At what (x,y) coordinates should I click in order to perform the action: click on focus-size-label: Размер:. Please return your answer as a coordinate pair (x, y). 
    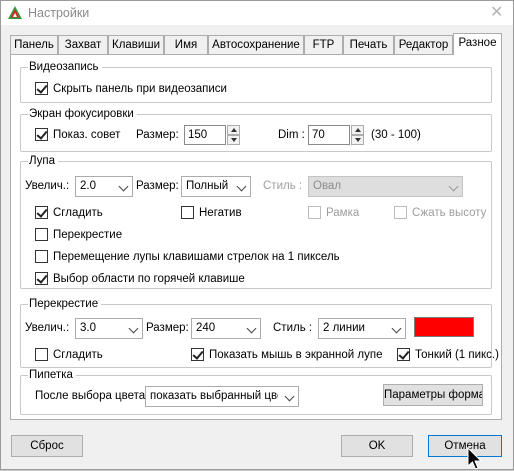
    Looking at the image, I should click on (157, 135).